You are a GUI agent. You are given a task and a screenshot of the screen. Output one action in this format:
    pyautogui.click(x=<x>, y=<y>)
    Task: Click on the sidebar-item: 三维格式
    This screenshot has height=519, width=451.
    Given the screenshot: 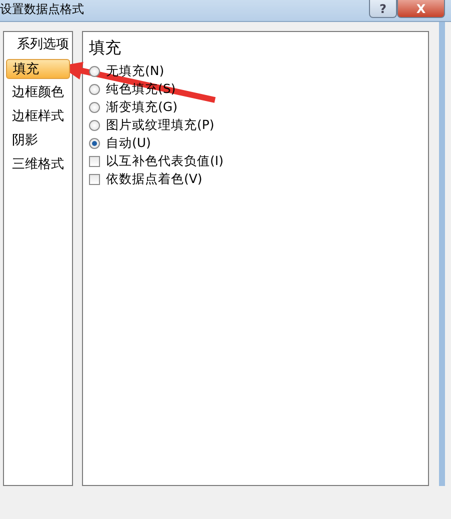 What is the action you would take?
    pyautogui.click(x=38, y=165)
    